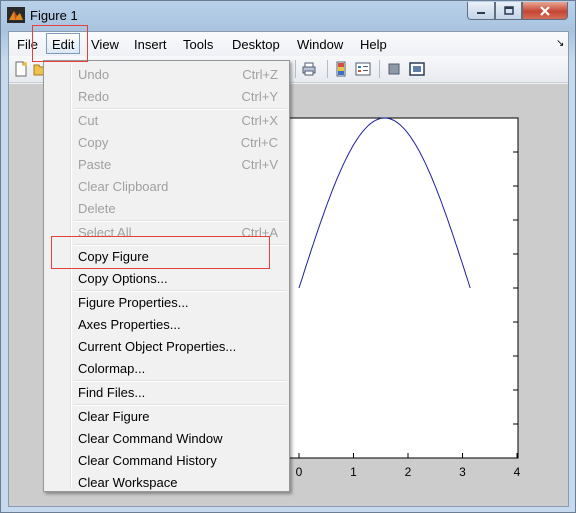 This screenshot has width=576, height=513. What do you see at coordinates (166, 209) in the screenshot?
I see `menu-item-delete: Delete` at bounding box center [166, 209].